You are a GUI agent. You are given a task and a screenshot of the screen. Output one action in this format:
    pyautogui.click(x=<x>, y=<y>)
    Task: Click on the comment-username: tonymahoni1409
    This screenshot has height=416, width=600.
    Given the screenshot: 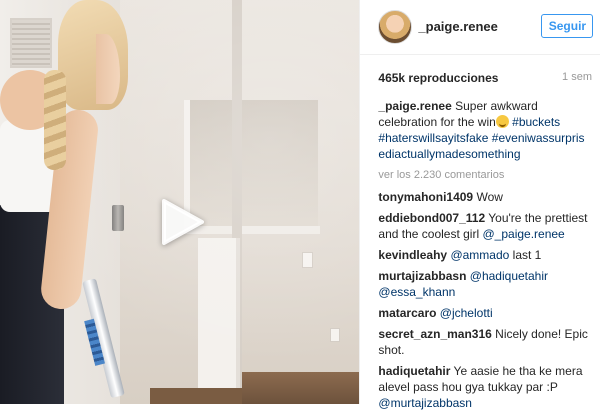 What is the action you would take?
    pyautogui.click(x=425, y=197)
    